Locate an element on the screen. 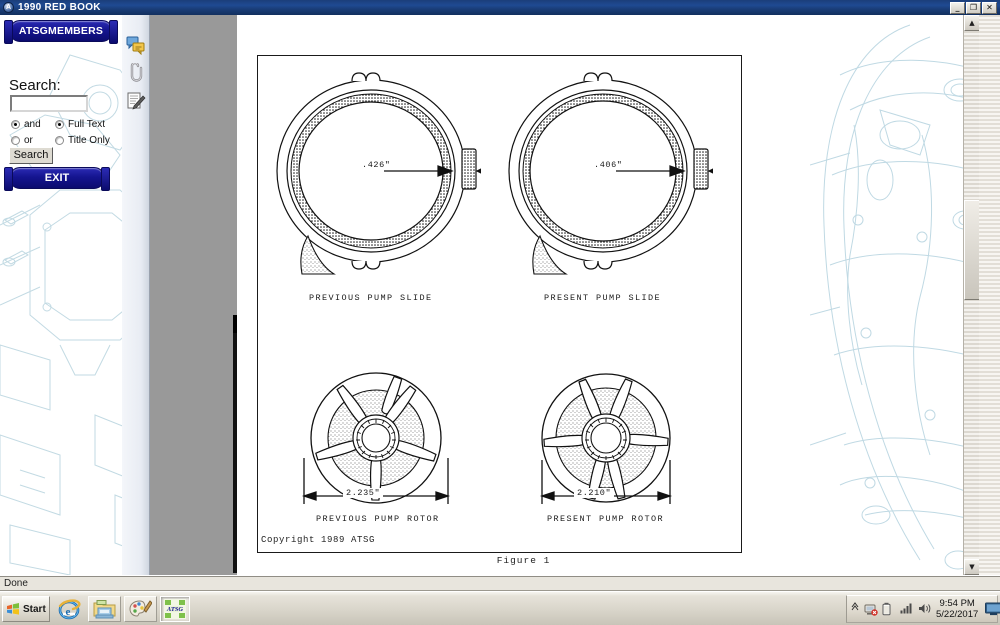  desktop-right-edge is located at coordinates (989, 295).